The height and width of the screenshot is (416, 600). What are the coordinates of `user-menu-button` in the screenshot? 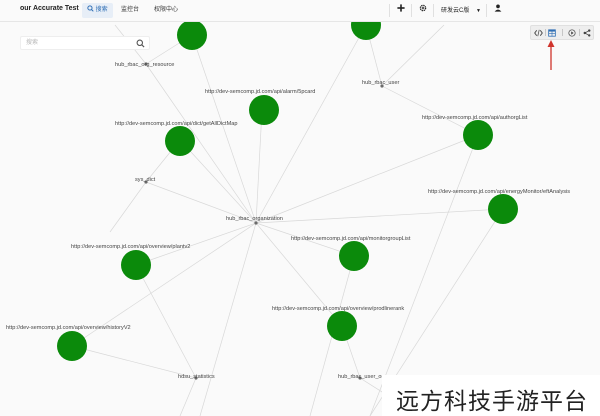 It's located at (498, 10).